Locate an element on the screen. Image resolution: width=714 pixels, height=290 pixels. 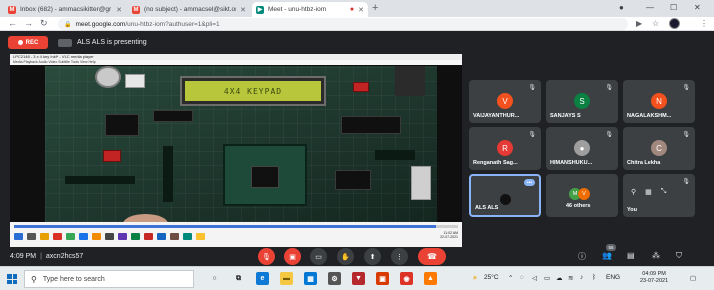
taskbar-search: ⚲ Type here to search is located at coordinates (109, 279).